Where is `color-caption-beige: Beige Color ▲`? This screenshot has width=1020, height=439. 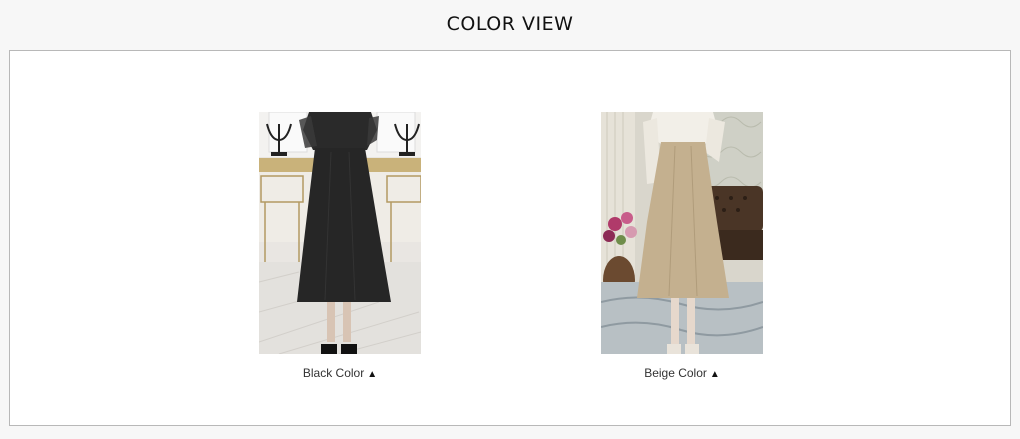 color-caption-beige: Beige Color ▲ is located at coordinates (682, 373).